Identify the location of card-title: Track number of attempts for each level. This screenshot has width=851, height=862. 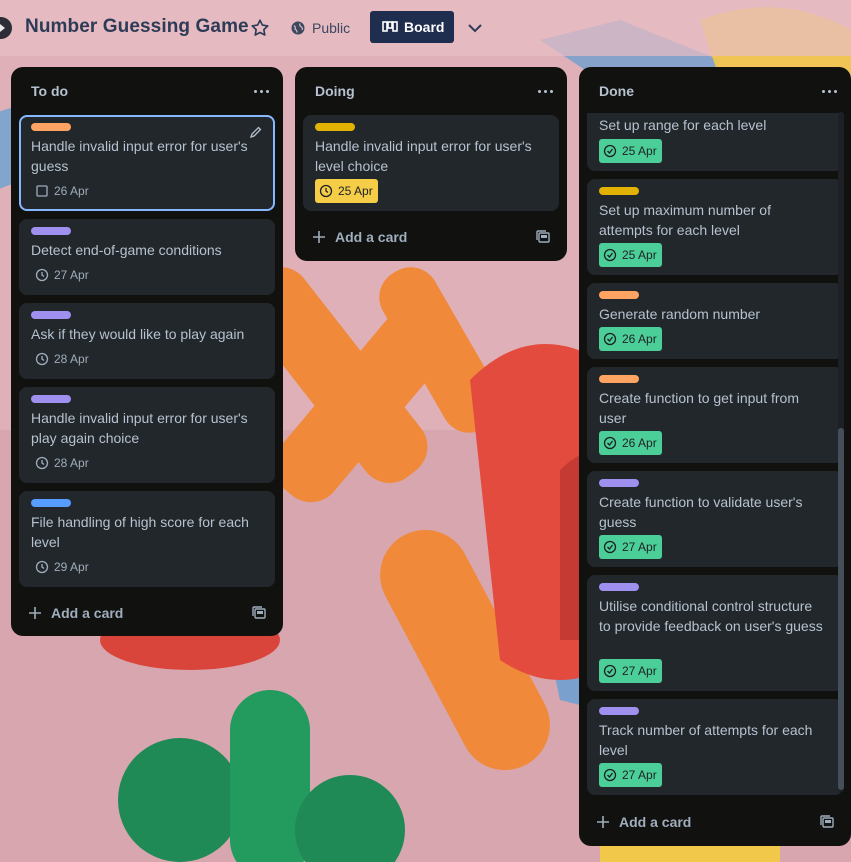
(706, 740).